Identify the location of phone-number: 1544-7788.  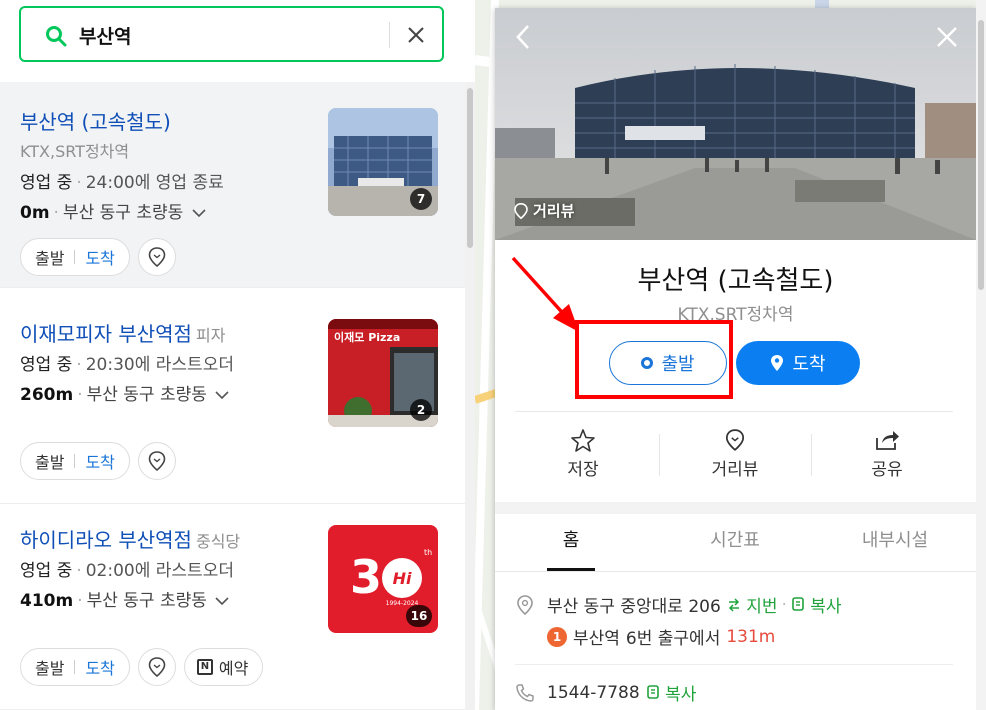
(593, 693).